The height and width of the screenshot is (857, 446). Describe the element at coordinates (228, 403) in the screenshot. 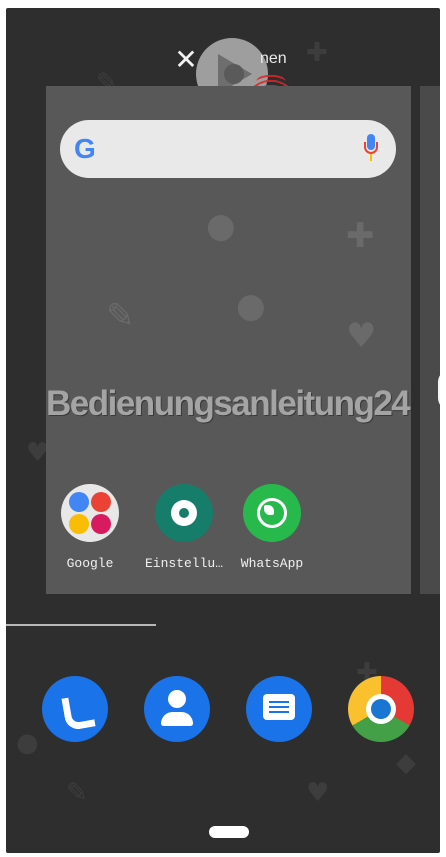

I see `watermark-text: Bedienungsanleitung24.de` at that location.